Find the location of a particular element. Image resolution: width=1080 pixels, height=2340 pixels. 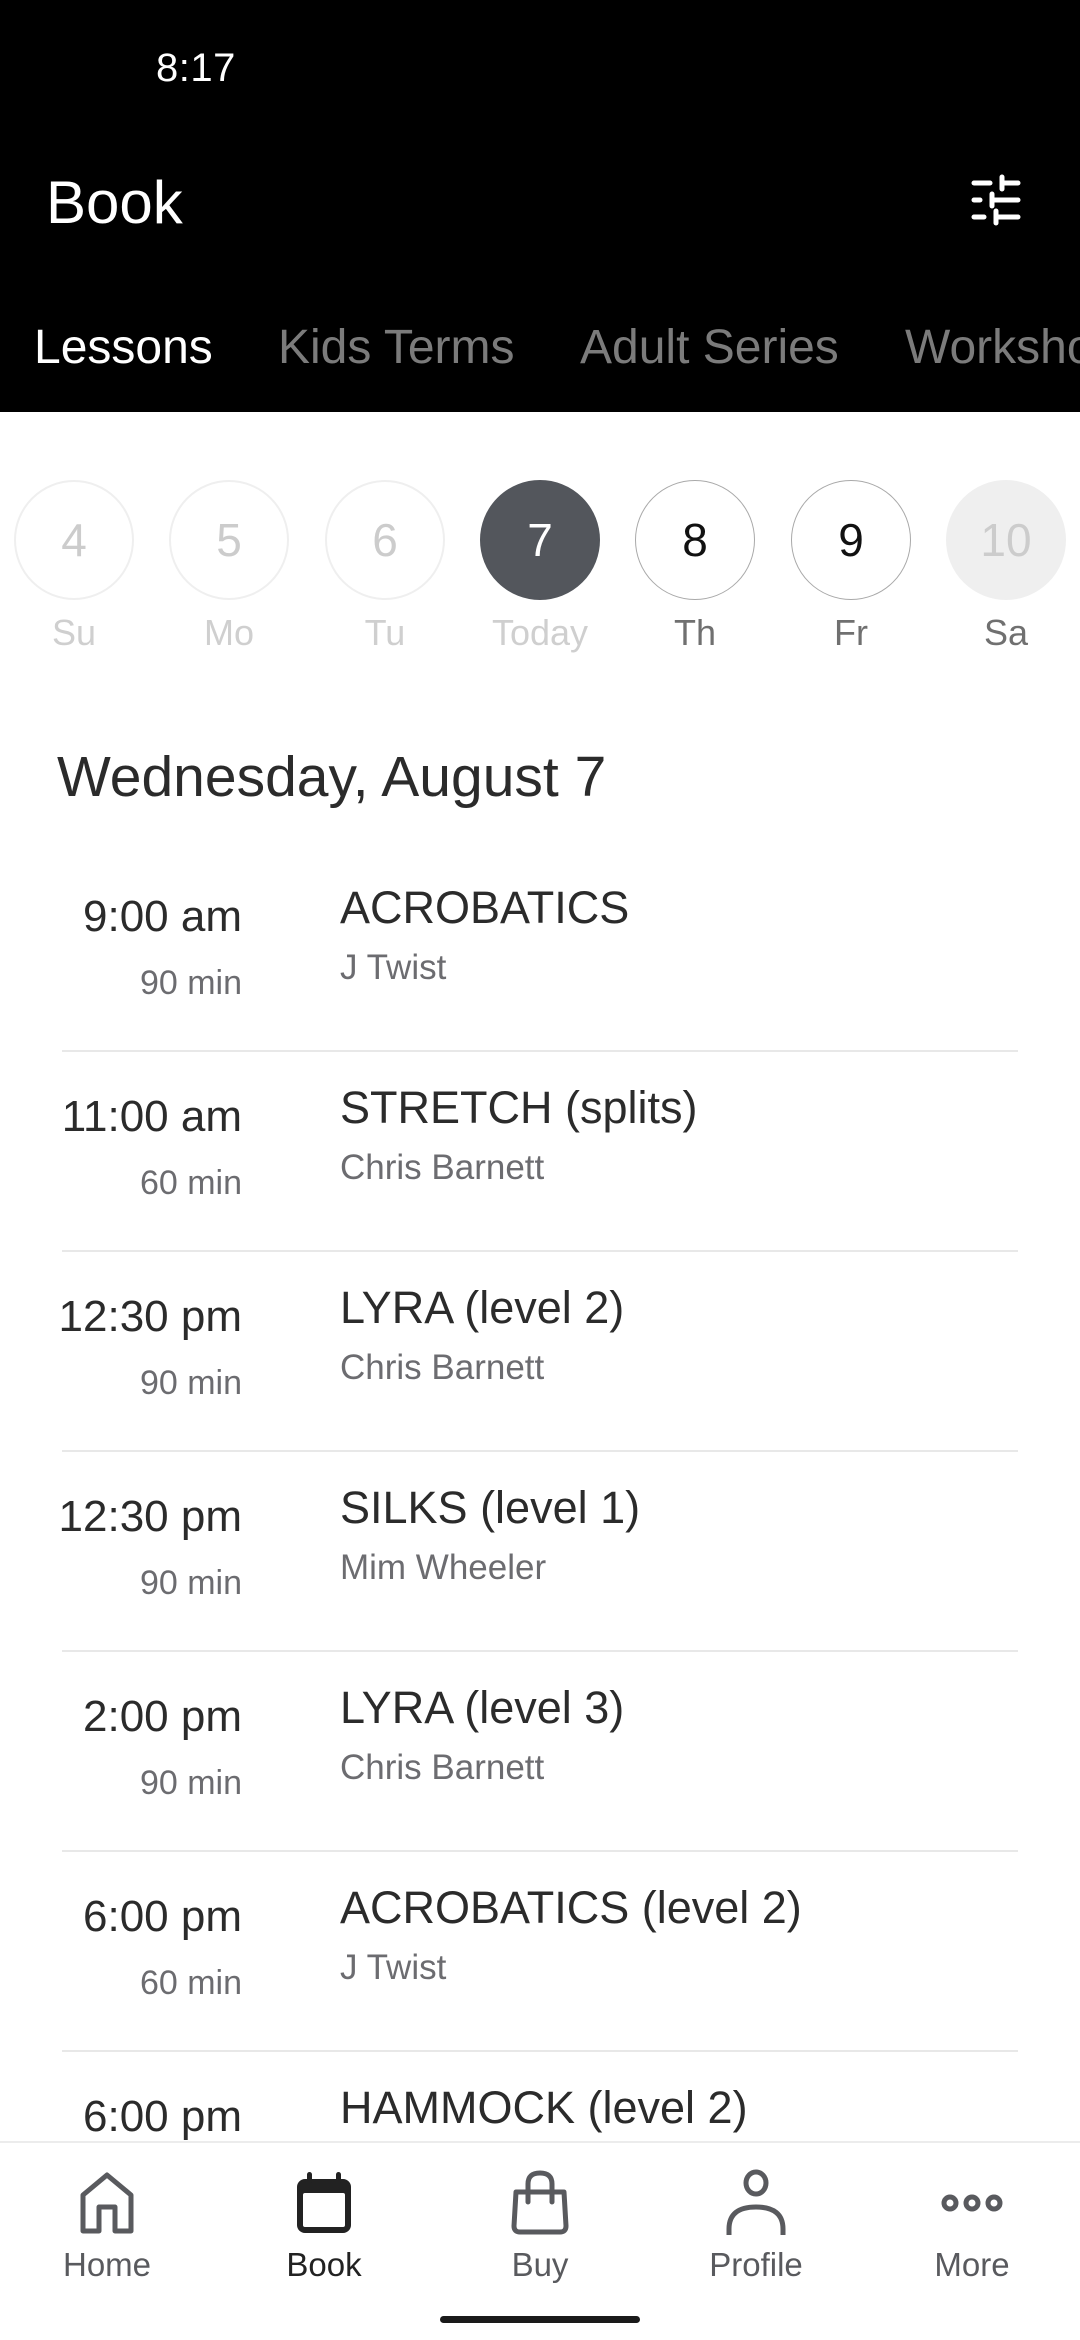

sliders-icon is located at coordinates (996, 202).